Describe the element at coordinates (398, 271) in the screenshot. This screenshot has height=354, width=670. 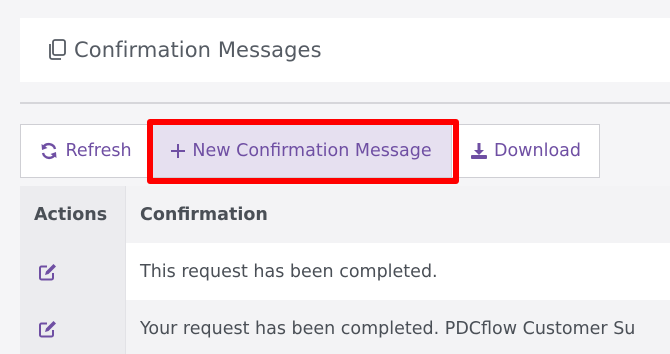
I see `confirmation-cell: This request has been completed.` at that location.